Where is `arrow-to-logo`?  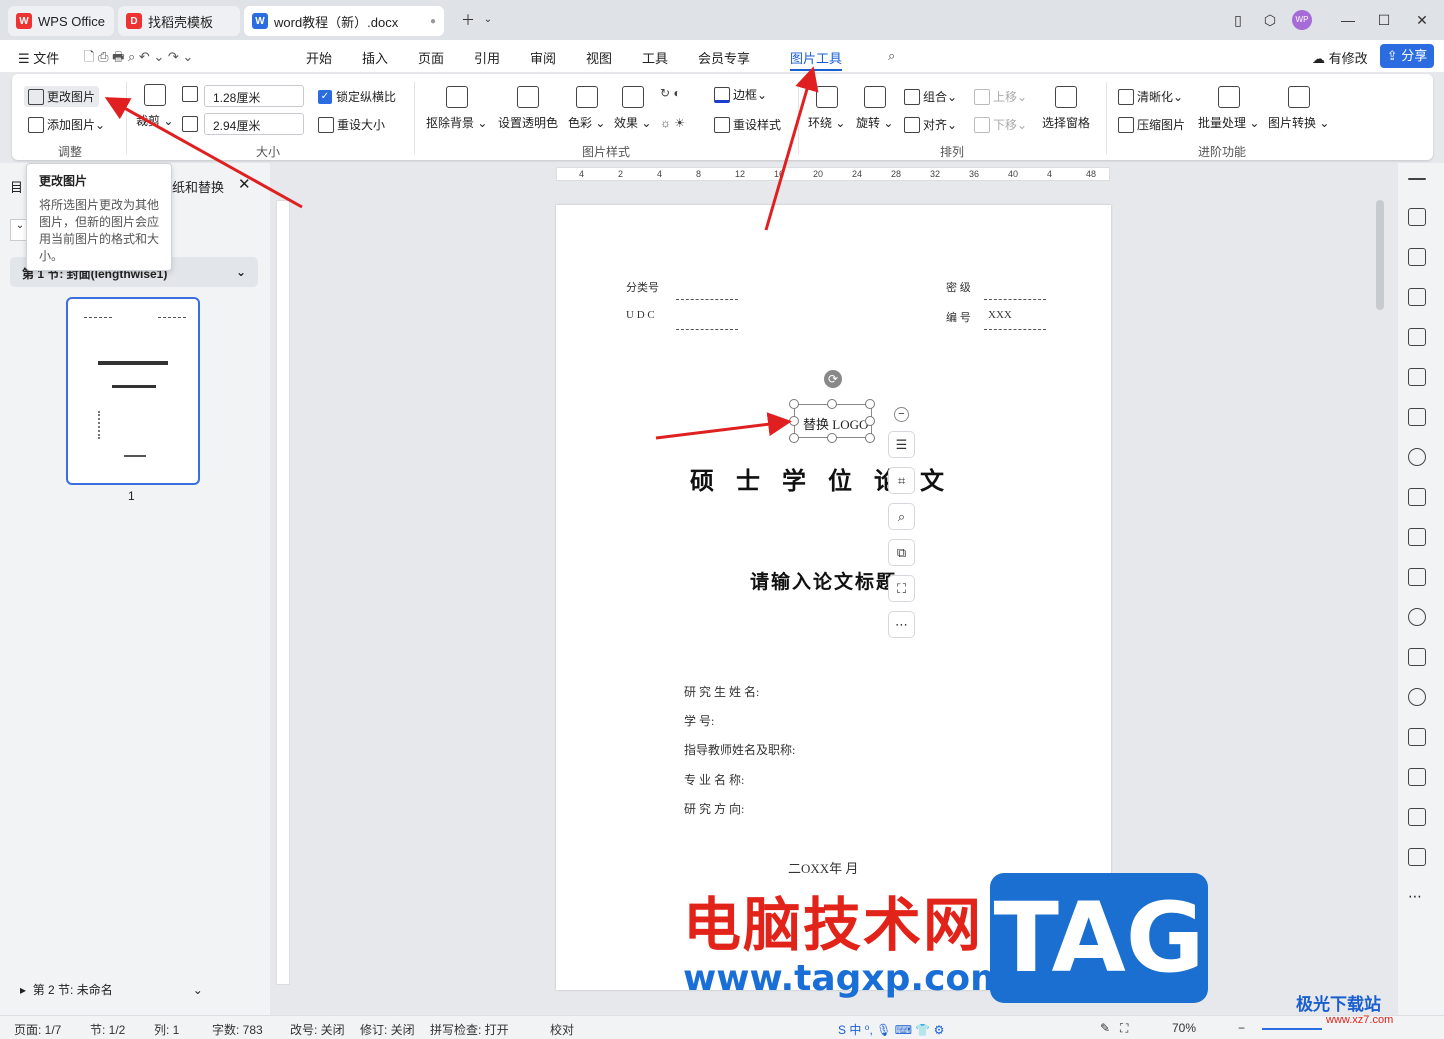
arrow-to-logo is located at coordinates (723, 426).